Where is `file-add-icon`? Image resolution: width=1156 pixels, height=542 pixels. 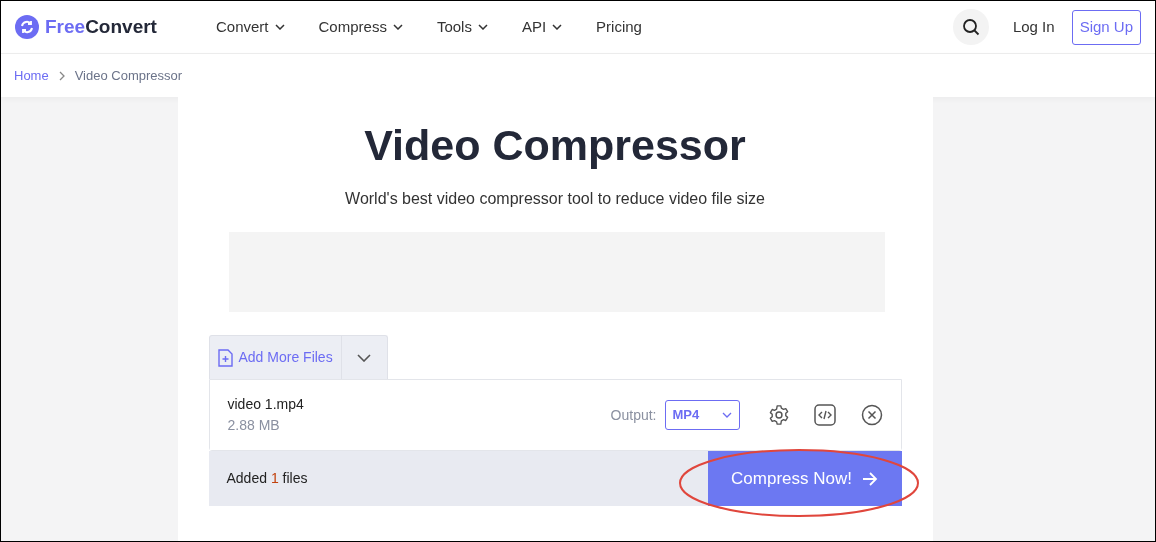
file-add-icon is located at coordinates (225, 357).